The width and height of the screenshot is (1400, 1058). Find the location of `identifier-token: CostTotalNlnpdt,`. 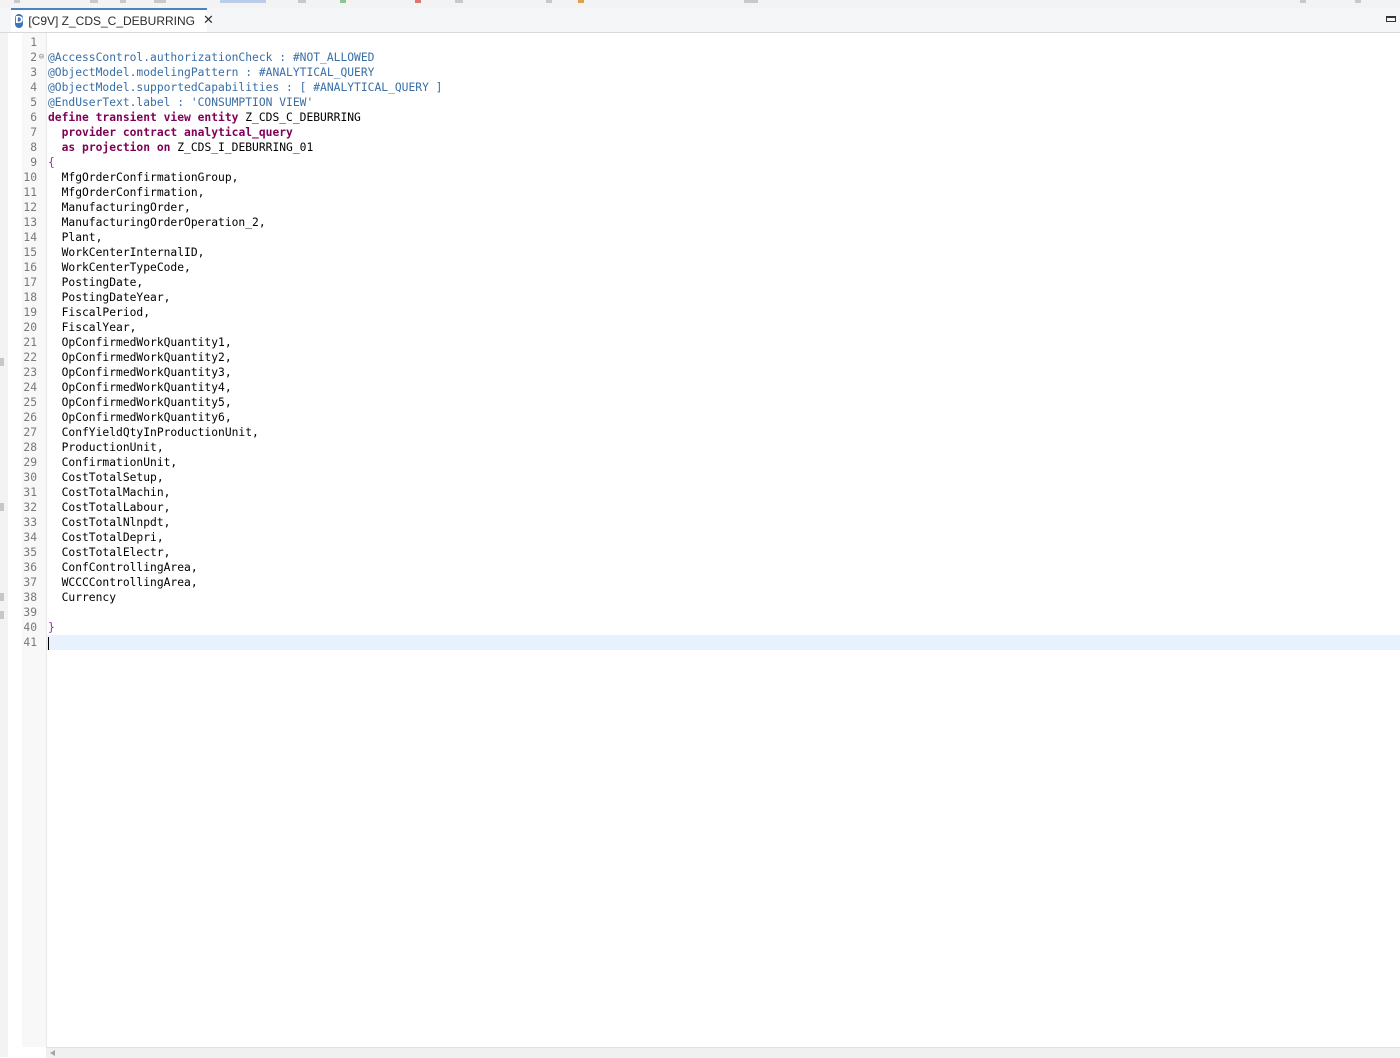

identifier-token: CostTotalNlnpdt, is located at coordinates (109, 522).